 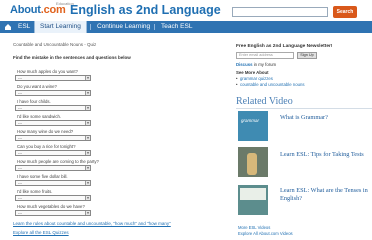 What do you see at coordinates (25, 10) in the screenshot?
I see `logo-main: About` at bounding box center [25, 10].